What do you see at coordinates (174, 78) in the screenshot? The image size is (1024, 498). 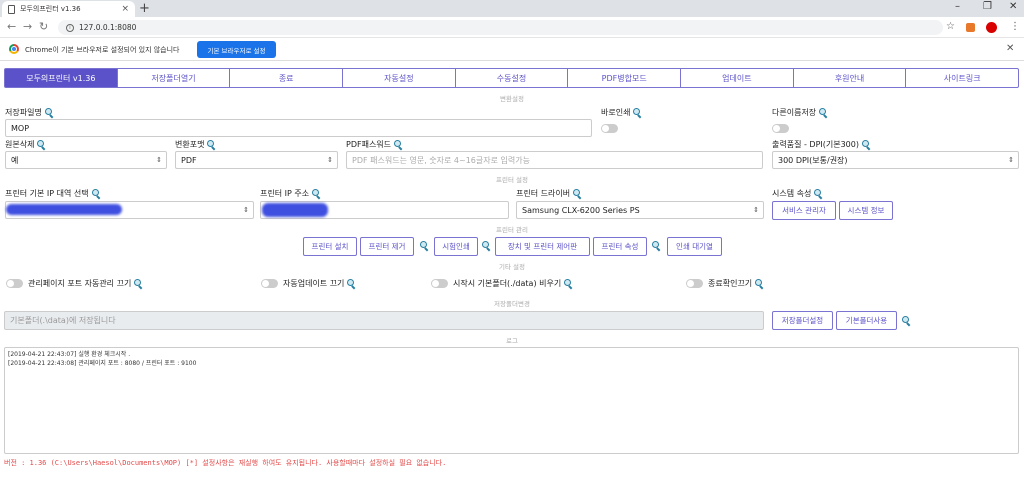 I see `nav-open-save-folder: 저장폴더열기` at bounding box center [174, 78].